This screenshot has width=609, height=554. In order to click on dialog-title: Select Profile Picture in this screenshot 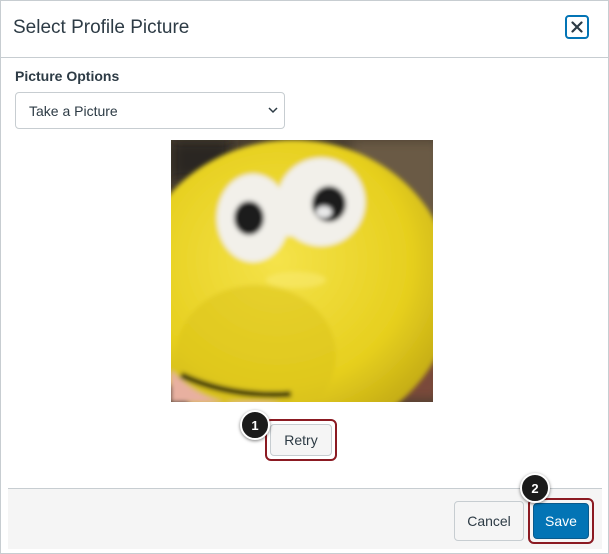, I will do `click(101, 27)`.